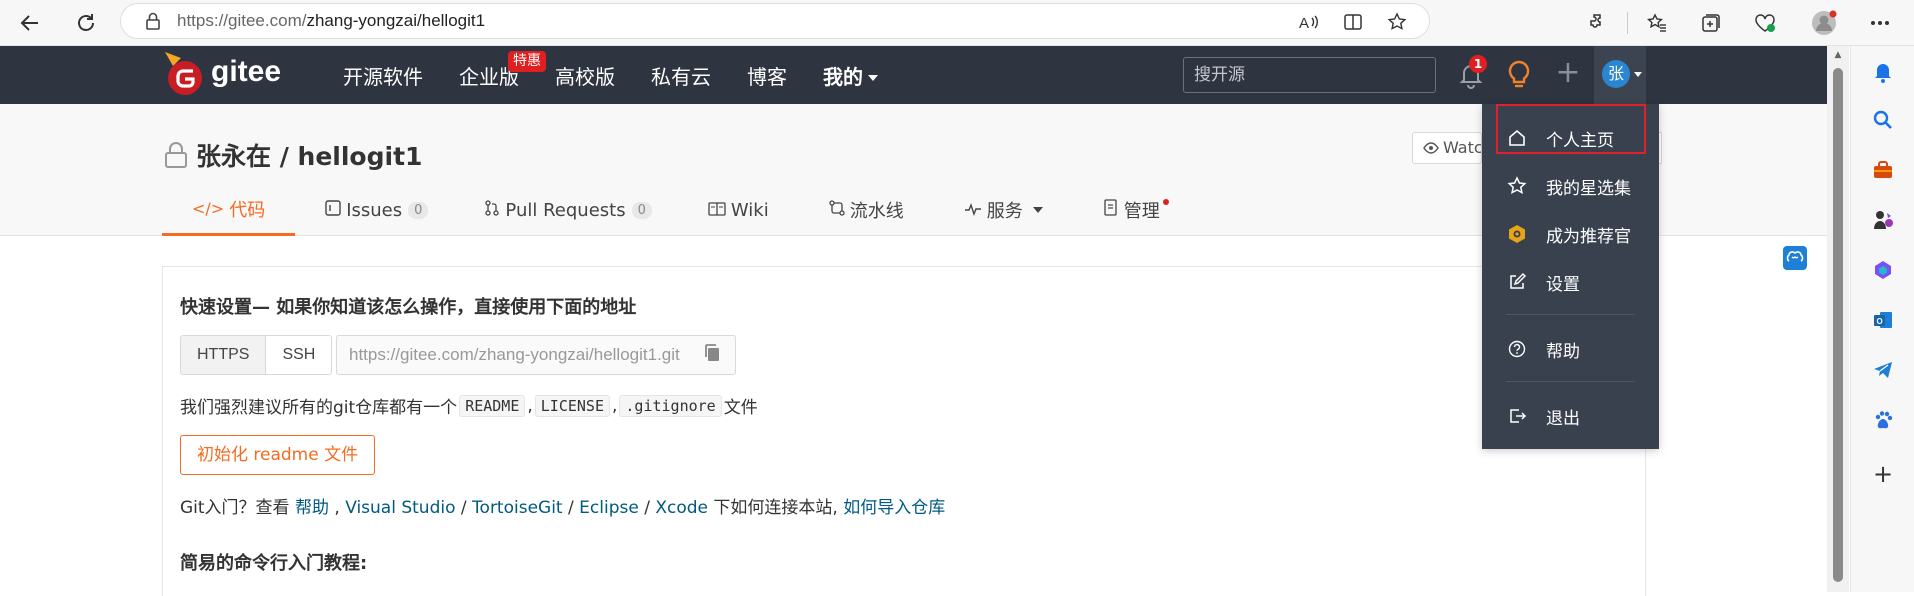 The image size is (1914, 596). What do you see at coordinates (309, 155) in the screenshot?
I see `repo-name: 张永在 / hellogit1` at bounding box center [309, 155].